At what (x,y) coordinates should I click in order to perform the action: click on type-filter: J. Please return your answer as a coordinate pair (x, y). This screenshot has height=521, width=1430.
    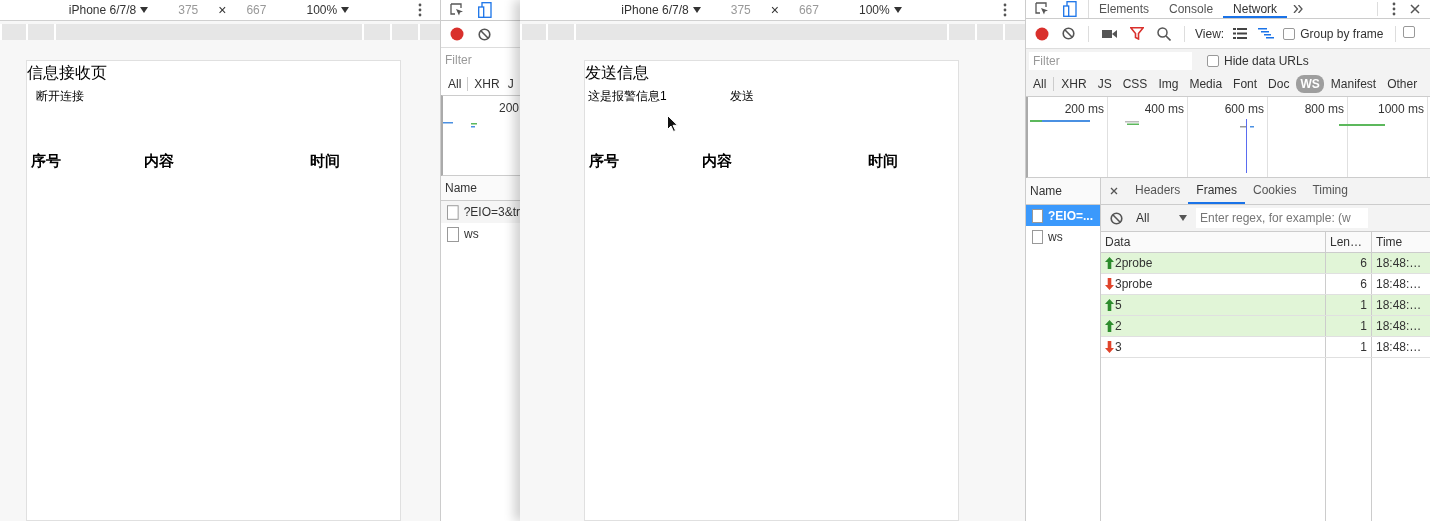
    Looking at the image, I should click on (510, 83).